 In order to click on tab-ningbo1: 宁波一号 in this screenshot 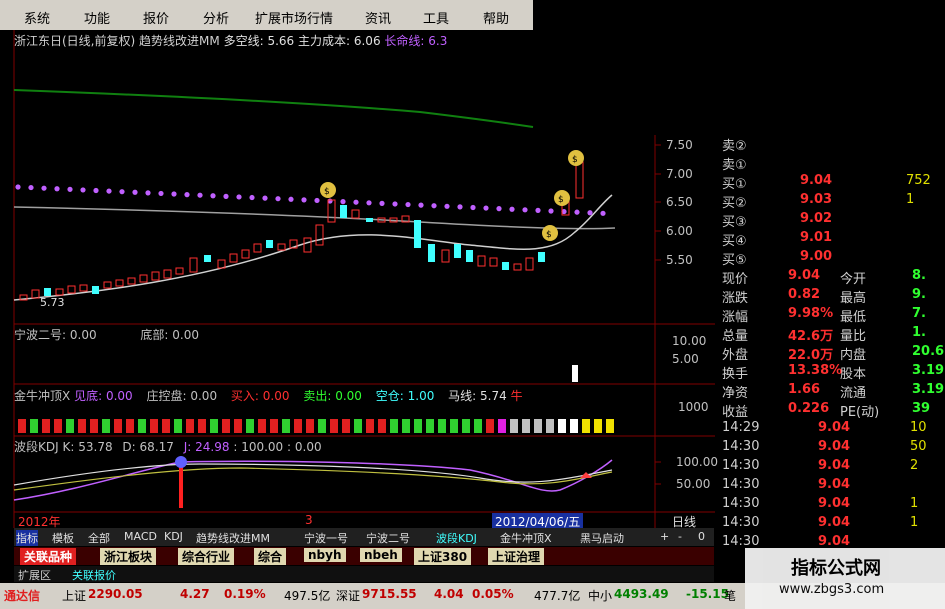, I will do `click(326, 538)`.